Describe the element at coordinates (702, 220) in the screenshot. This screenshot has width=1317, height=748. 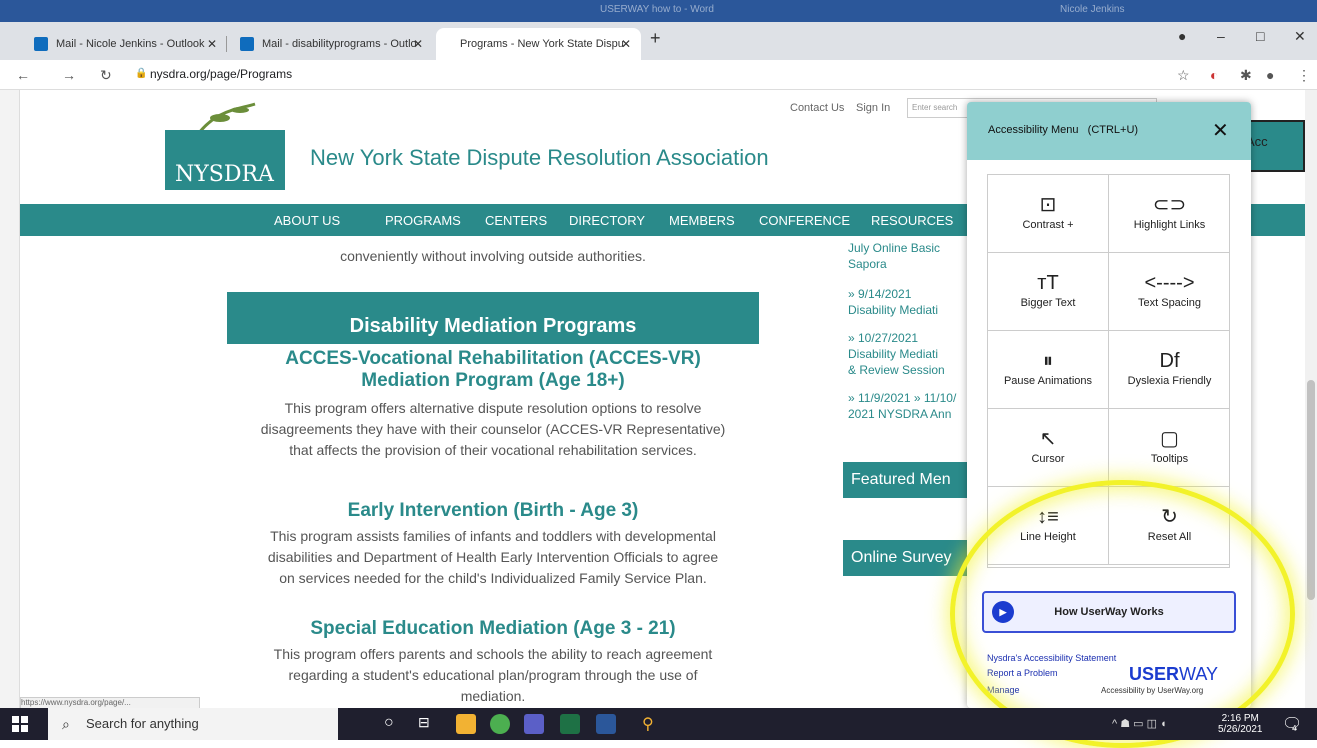
I see `nav-members: MEMBERS` at that location.